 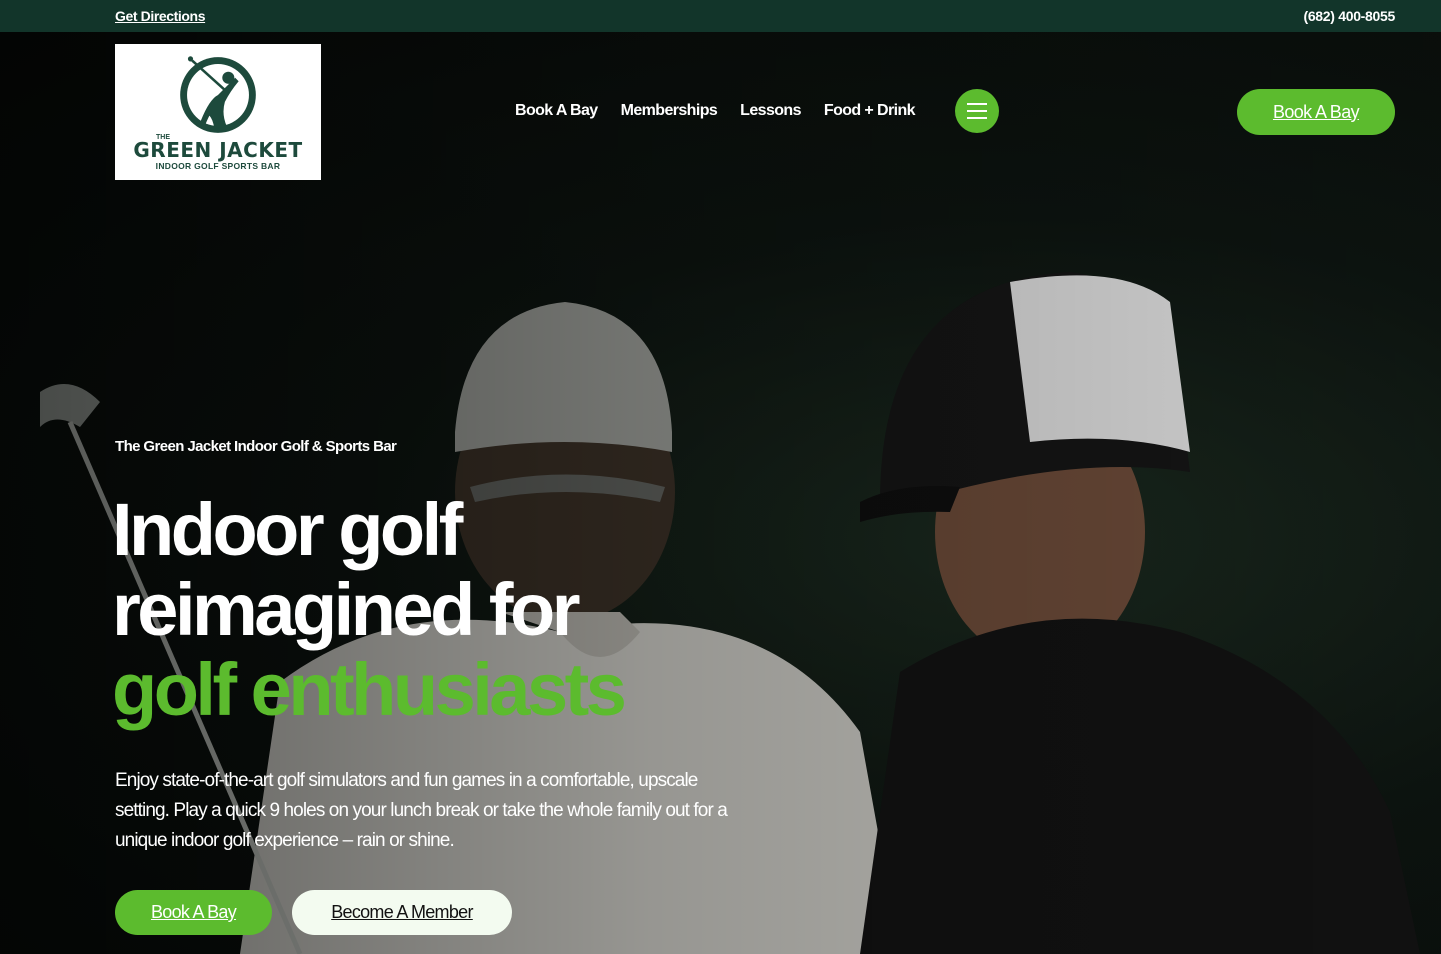 What do you see at coordinates (402, 912) in the screenshot?
I see `become-a-member-button: Become A Member` at bounding box center [402, 912].